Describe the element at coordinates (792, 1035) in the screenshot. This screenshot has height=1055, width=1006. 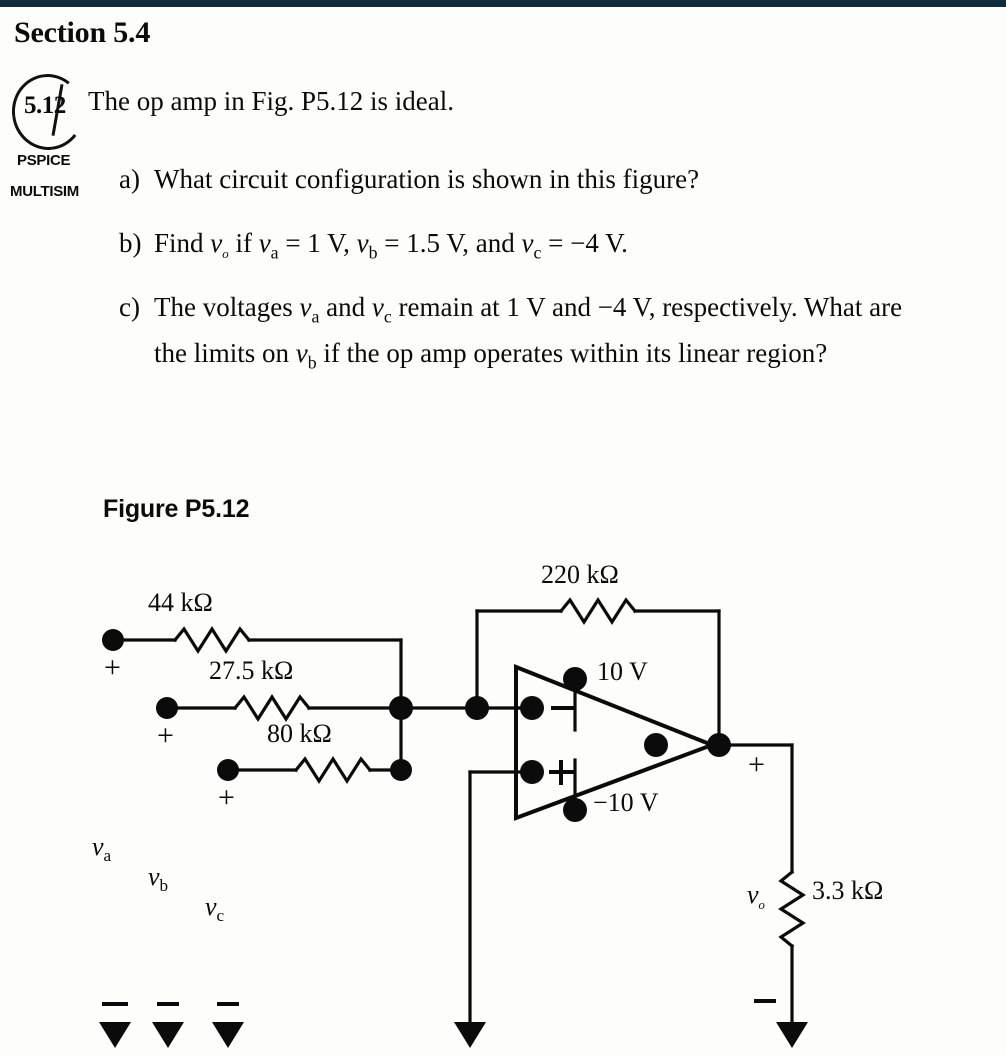
I see `ground-arrow-load` at that location.